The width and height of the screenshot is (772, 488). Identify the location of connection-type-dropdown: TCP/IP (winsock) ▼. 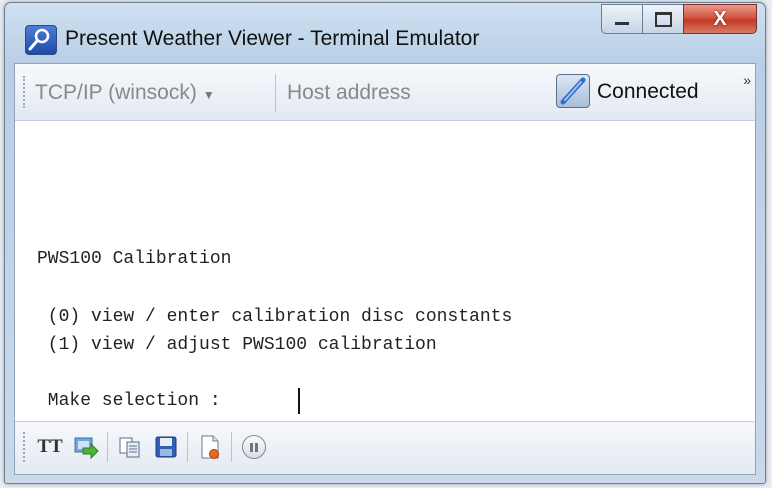
(125, 93).